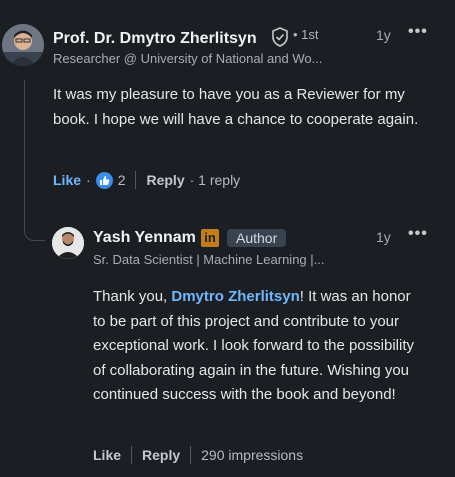  I want to click on linkedin-icon: in, so click(210, 238).